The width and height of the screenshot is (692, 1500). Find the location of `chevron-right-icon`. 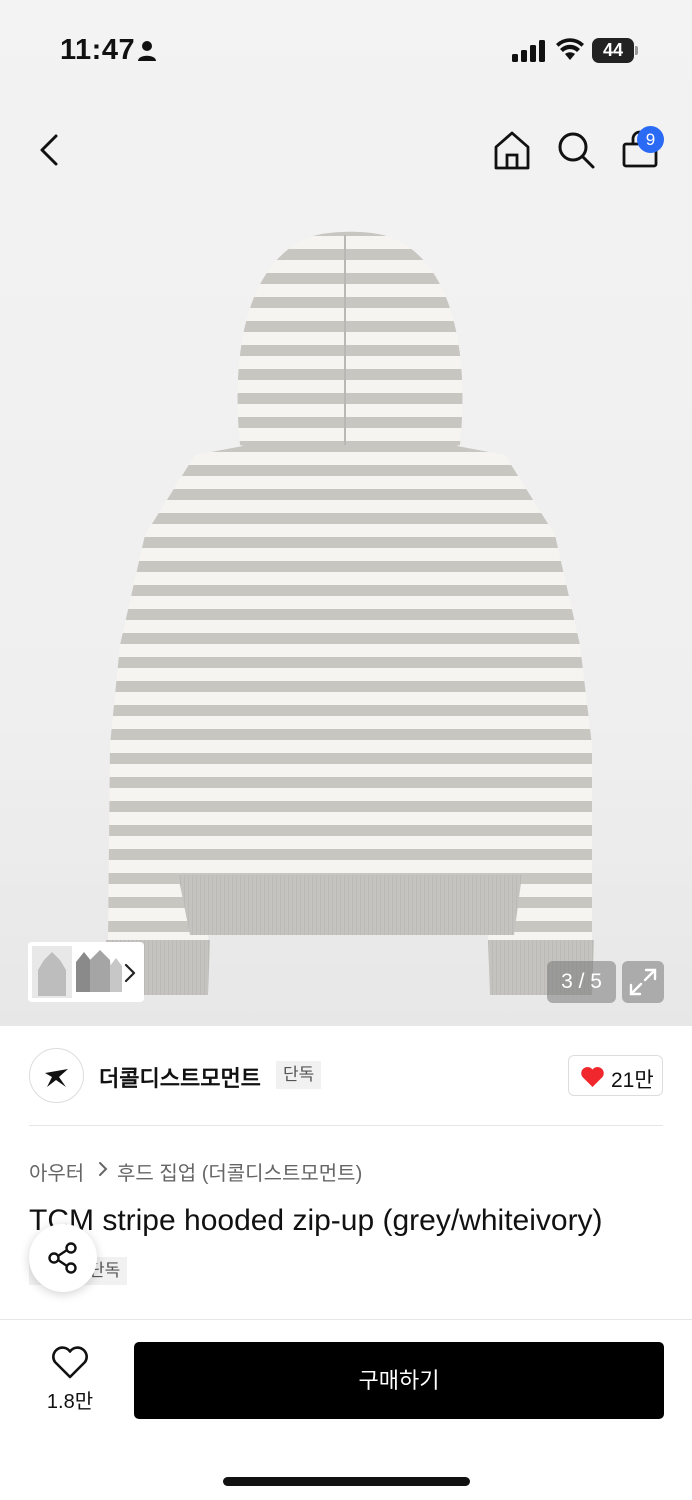

chevron-right-icon is located at coordinates (130, 973).